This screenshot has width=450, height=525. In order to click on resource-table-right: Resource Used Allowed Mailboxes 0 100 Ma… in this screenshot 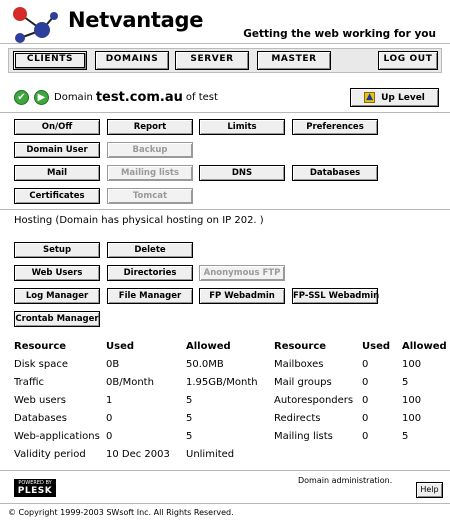, I will do `click(360, 392)`.